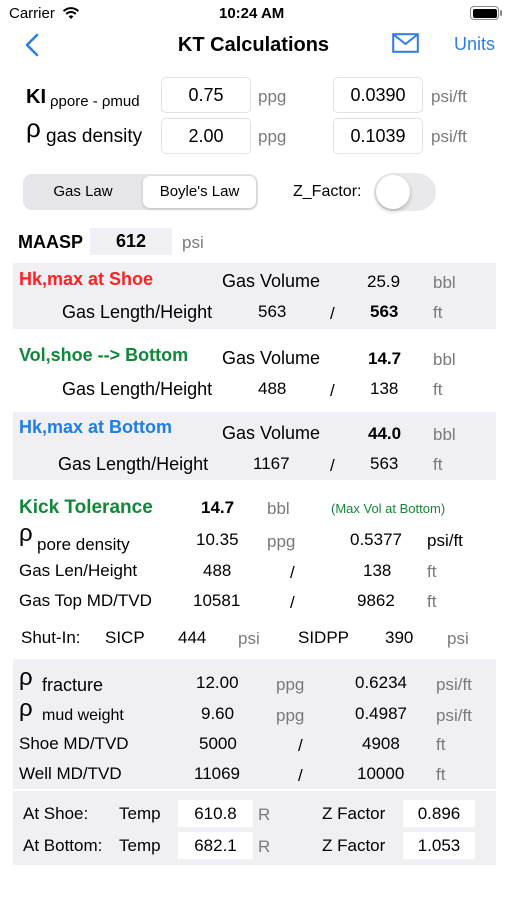 This screenshot has width=507, height=900. Describe the element at coordinates (71, 13) in the screenshot. I see `wifi-icon` at that location.